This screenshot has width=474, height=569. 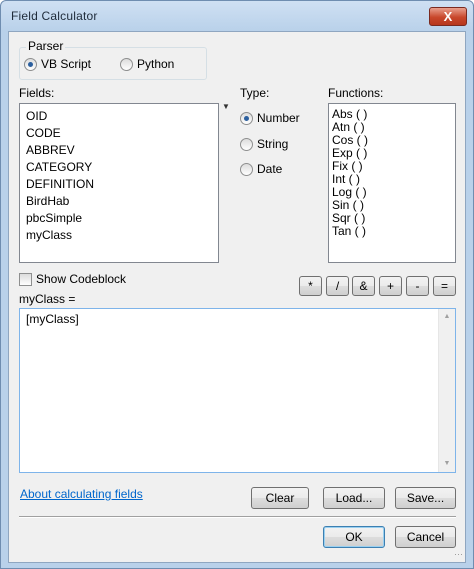 I want to click on add-button: +, so click(x=390, y=286).